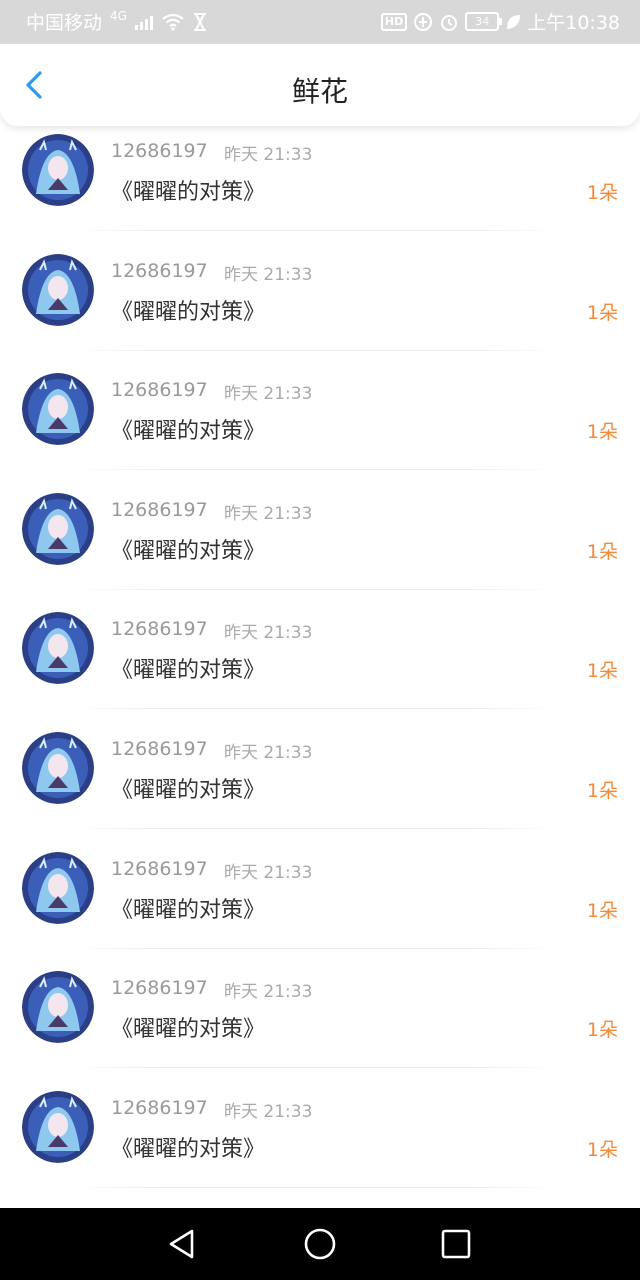 The height and width of the screenshot is (1280, 640). I want to click on hd-icon: HD, so click(394, 21).